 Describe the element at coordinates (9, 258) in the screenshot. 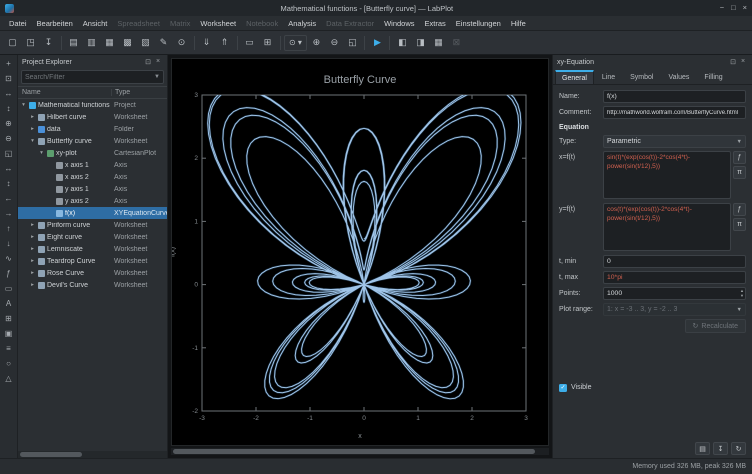

I see `add-xy-curve-icon: ∿` at that location.